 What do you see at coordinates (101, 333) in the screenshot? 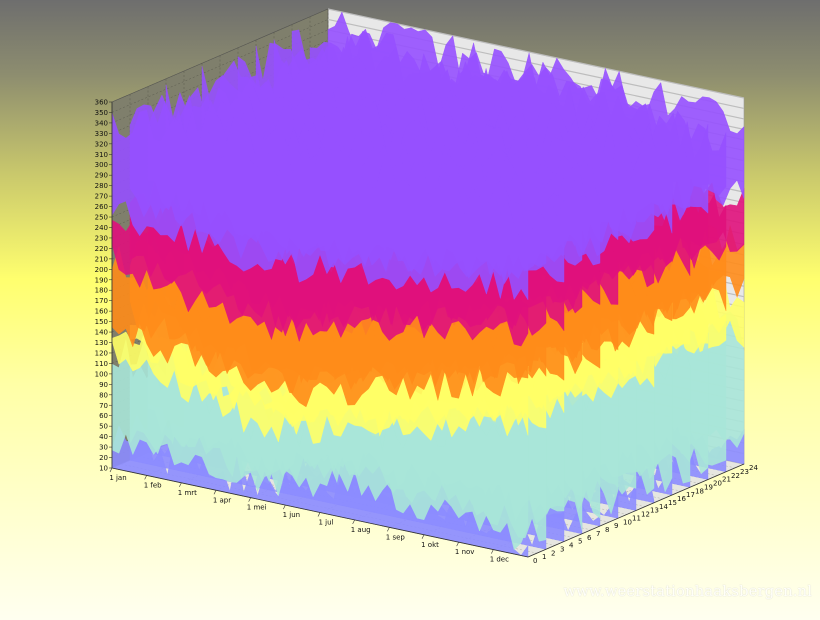
I see `y-tick-label: 140` at bounding box center [101, 333].